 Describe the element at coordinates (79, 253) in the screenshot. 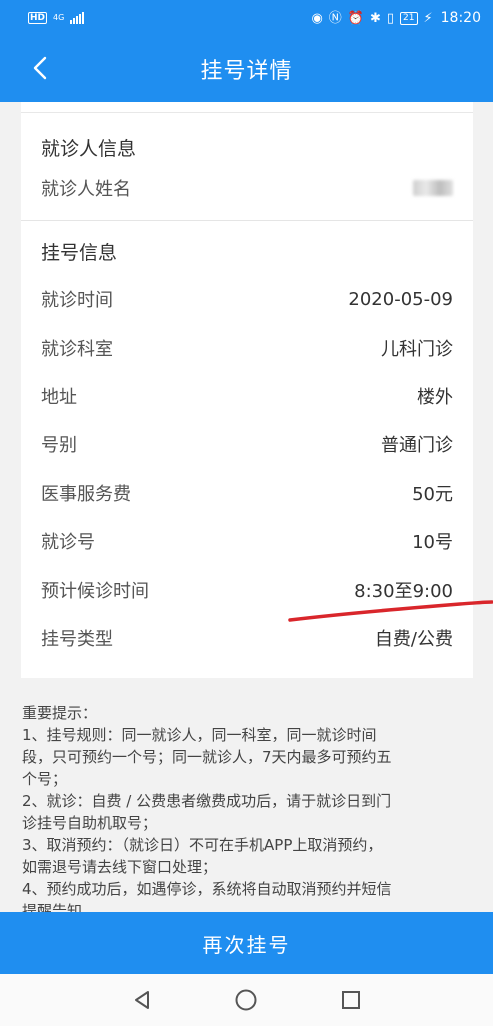

I see `registration-section-title: 挂号信息` at that location.